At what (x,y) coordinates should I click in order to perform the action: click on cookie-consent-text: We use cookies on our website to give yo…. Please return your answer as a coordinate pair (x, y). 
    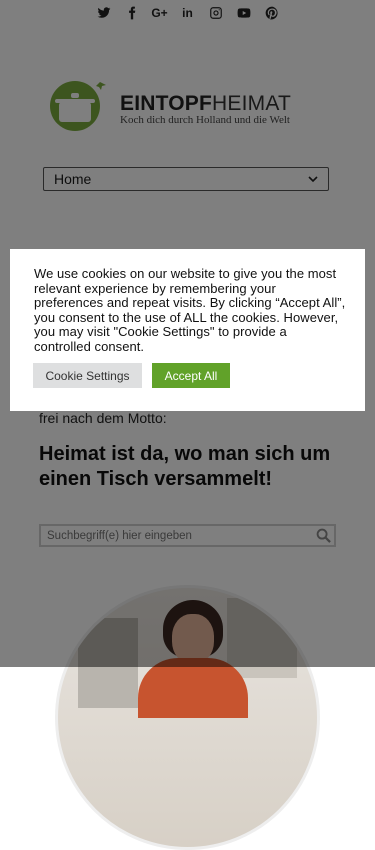
    Looking at the image, I should click on (190, 310).